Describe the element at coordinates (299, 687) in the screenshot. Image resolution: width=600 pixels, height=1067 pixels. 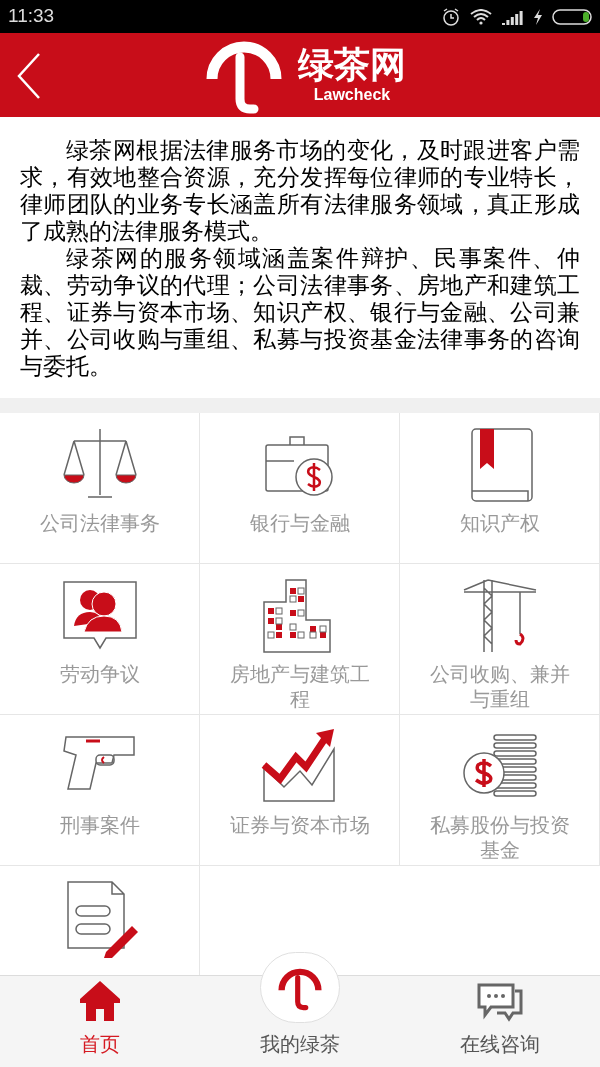
I see `service-label: 房地产与建筑工程` at that location.